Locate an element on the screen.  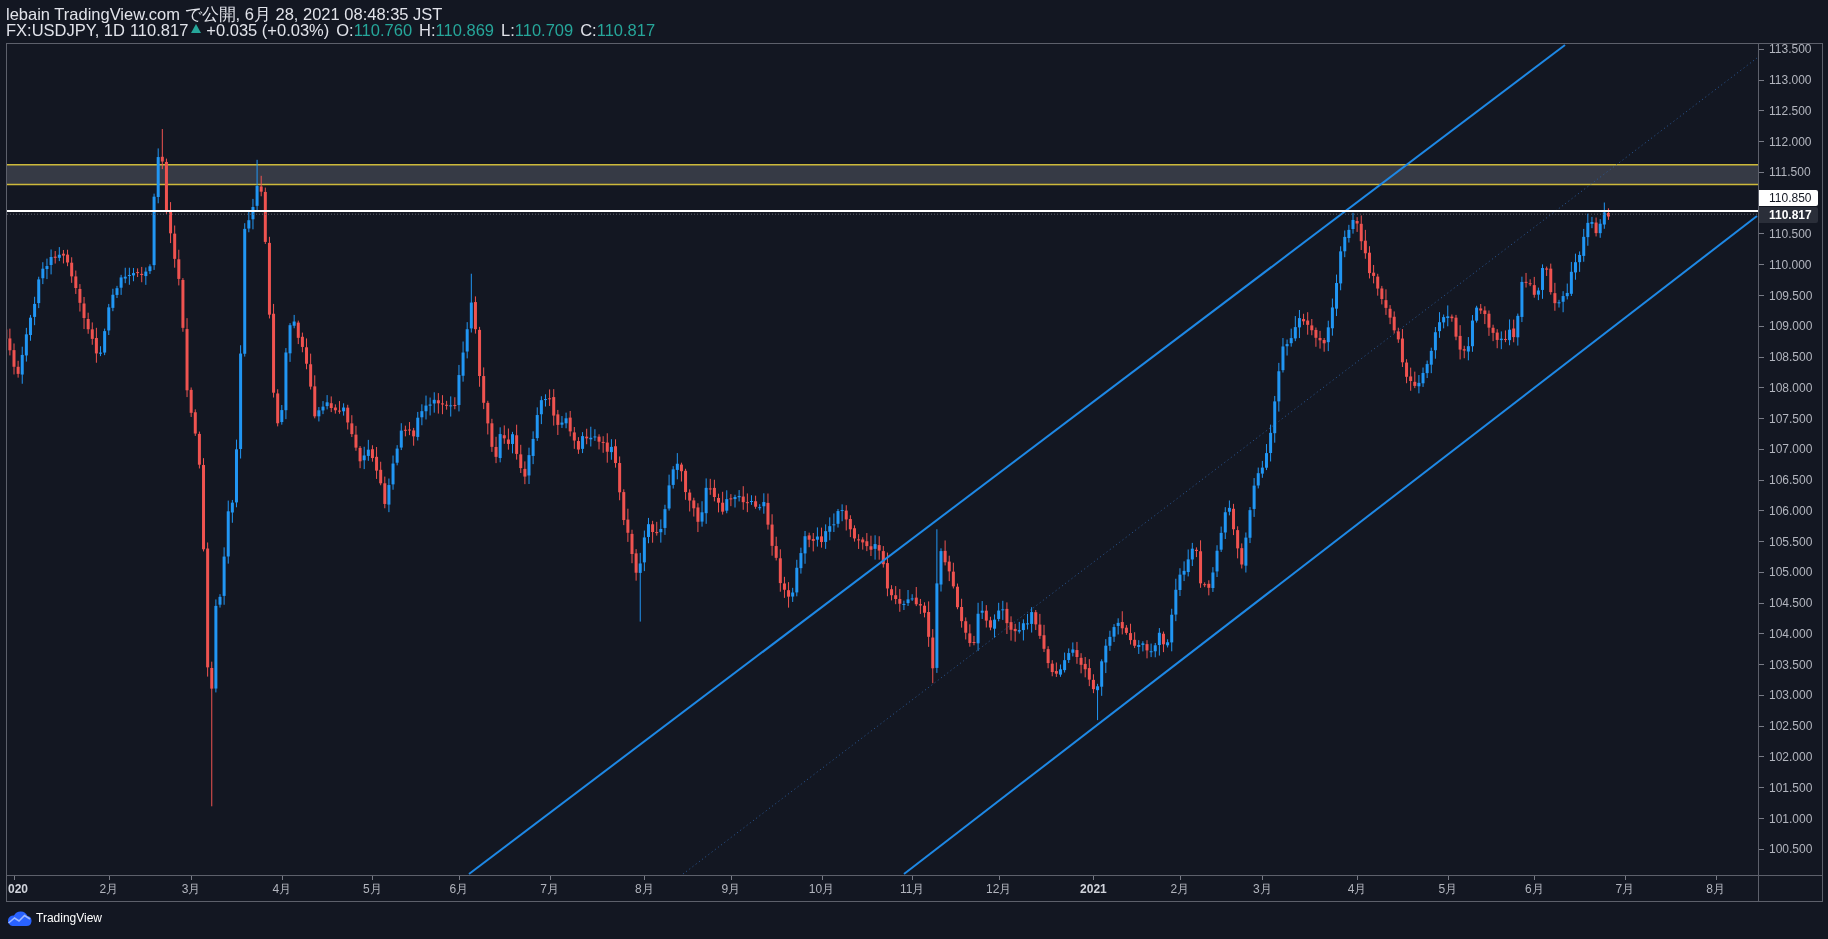
price-axis-label: 100.500 is located at coordinates (1791, 849).